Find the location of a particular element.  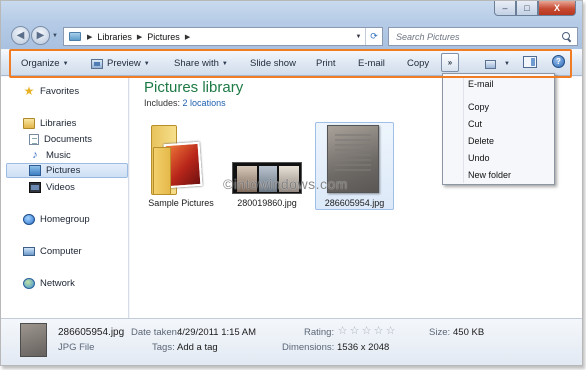

window-controls: – □ X is located at coordinates (535, 8).